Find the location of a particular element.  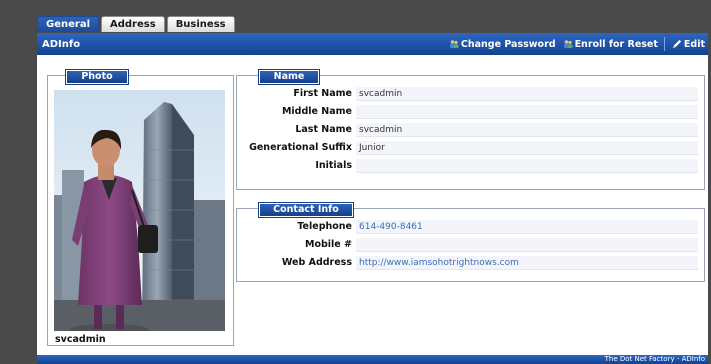

initials-row: Initials is located at coordinates (470, 166).